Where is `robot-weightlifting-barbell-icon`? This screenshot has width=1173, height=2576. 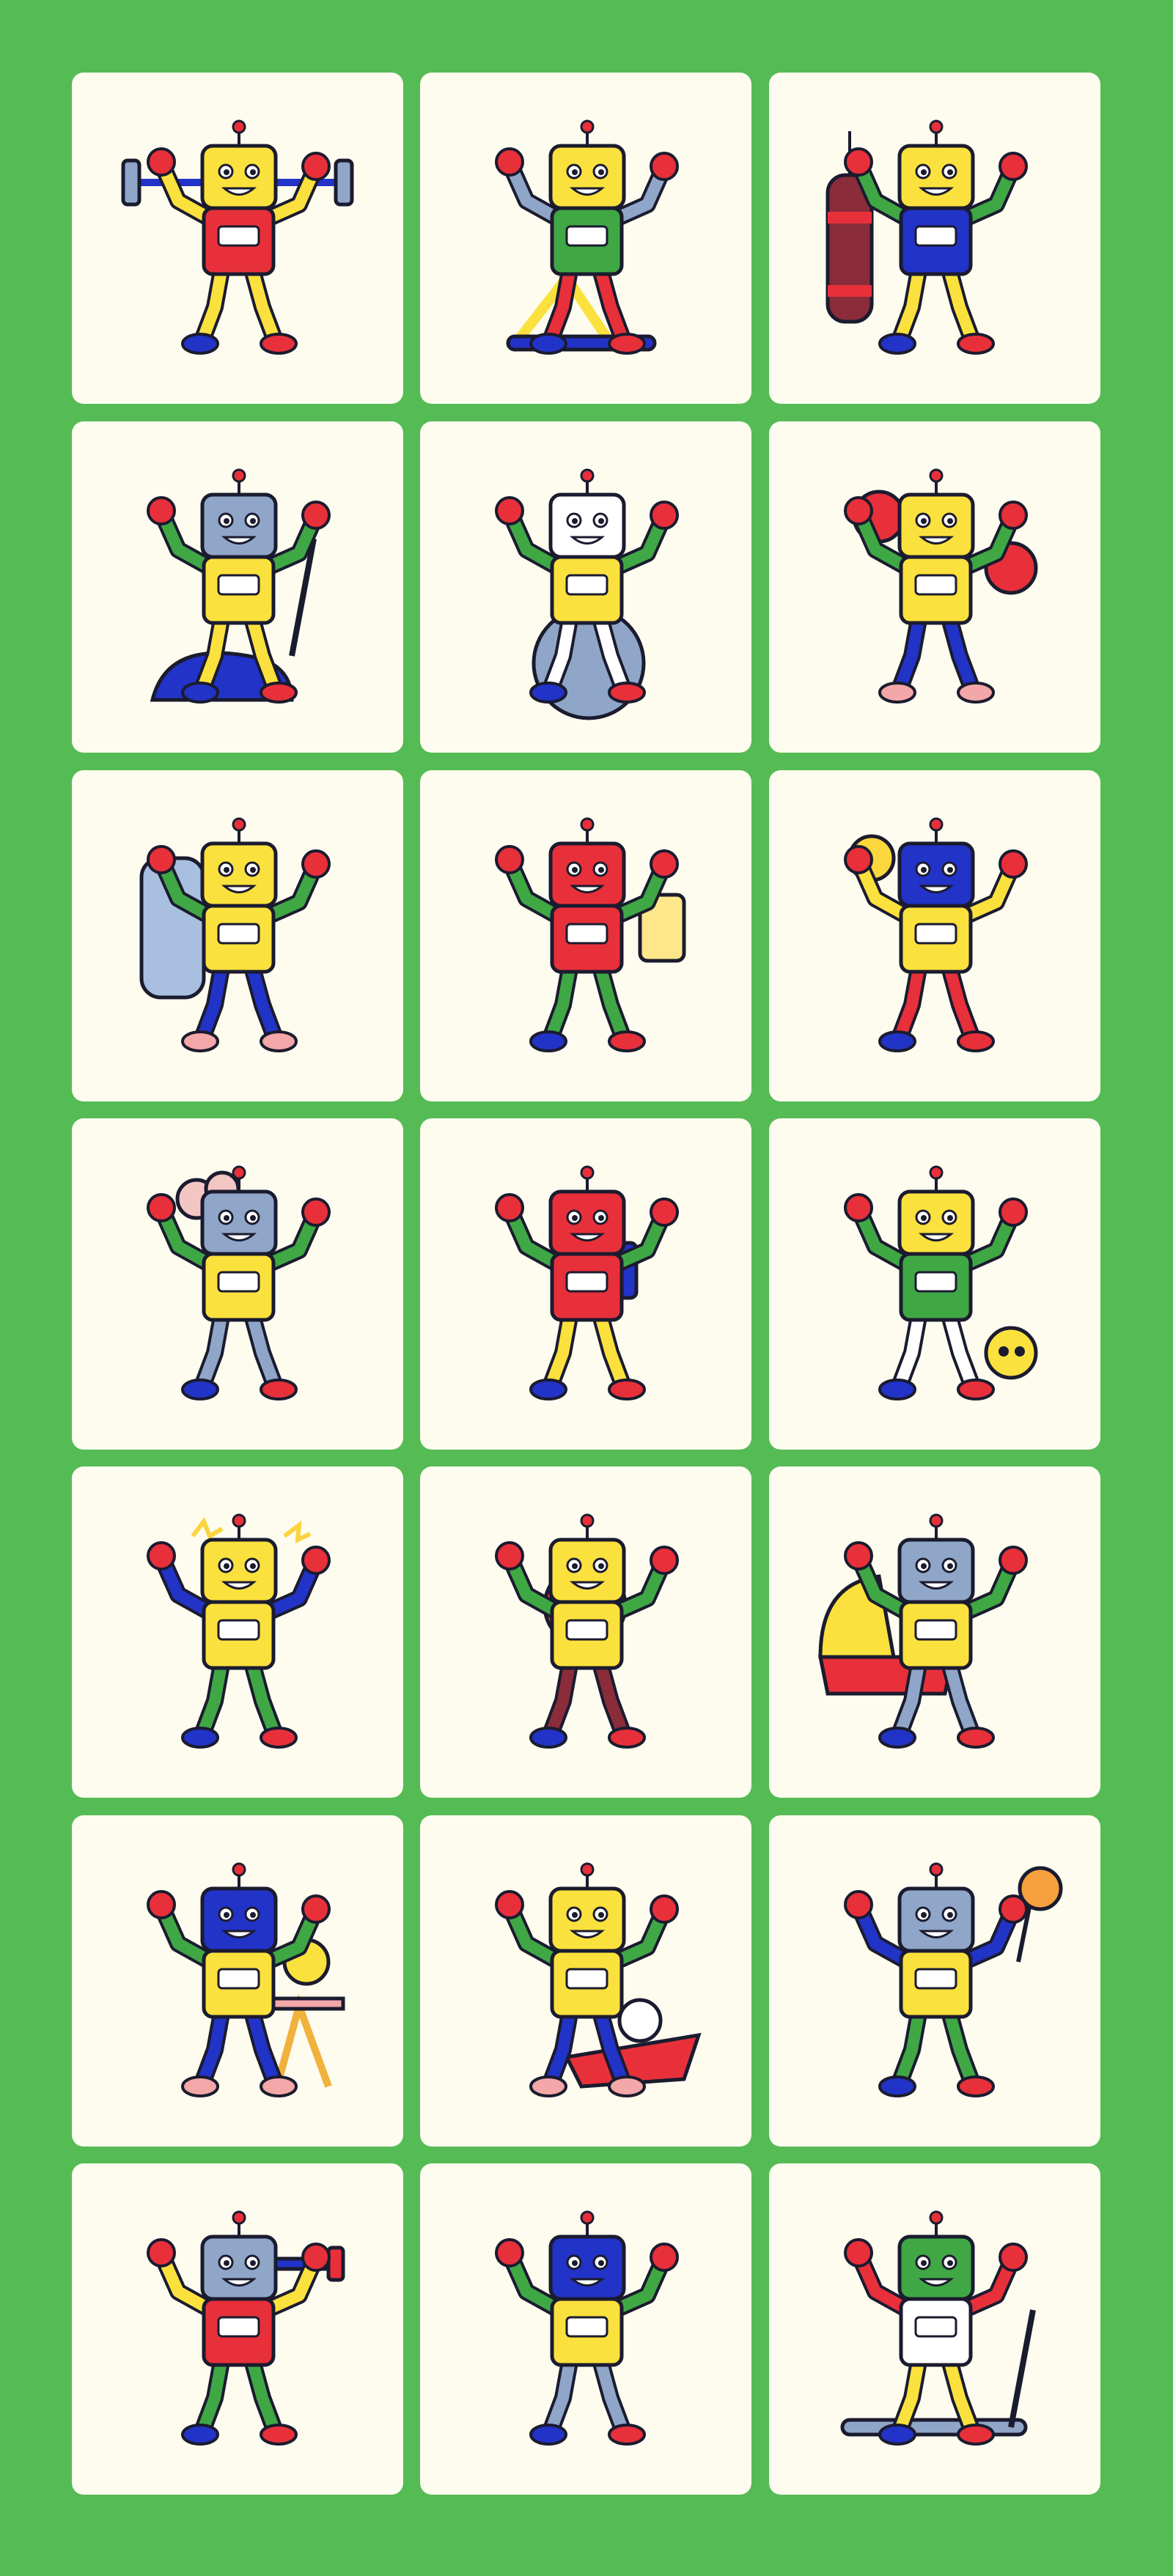 robot-weightlifting-barbell-icon is located at coordinates (237, 237).